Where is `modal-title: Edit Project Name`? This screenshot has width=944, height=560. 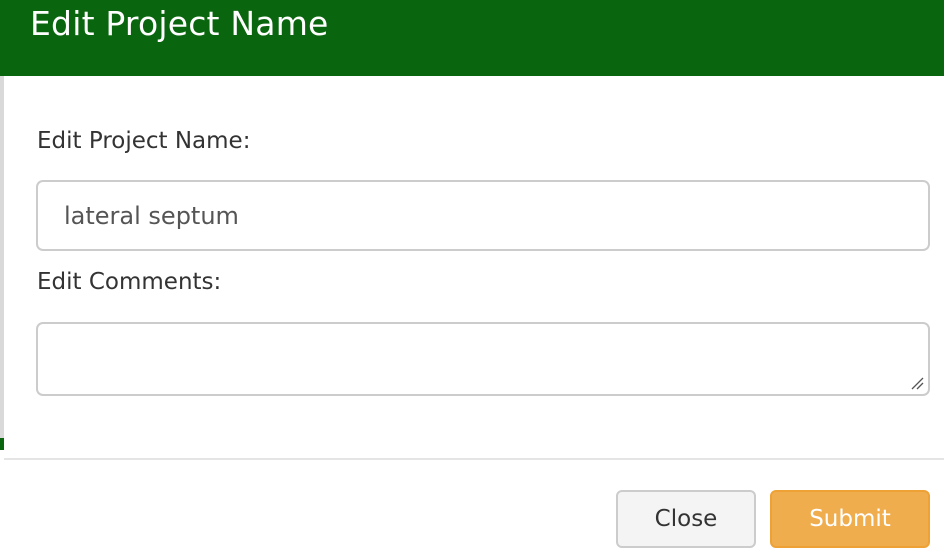
modal-title: Edit Project Name is located at coordinates (179, 23).